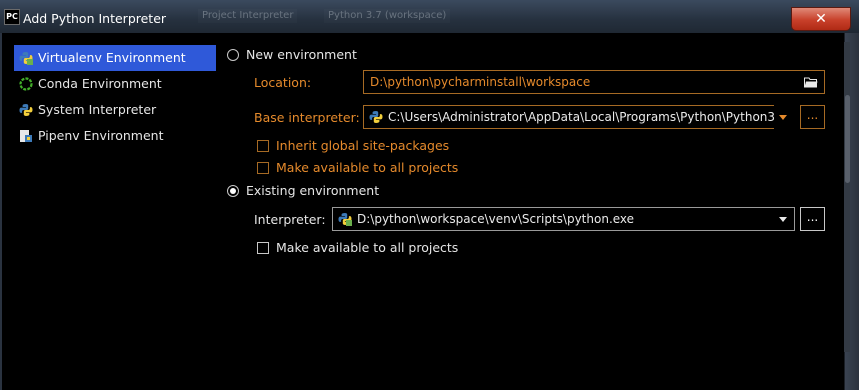  Describe the element at coordinates (480, 82) in the screenshot. I see `location-value: D:\python\pycharminstall\workspace` at that location.